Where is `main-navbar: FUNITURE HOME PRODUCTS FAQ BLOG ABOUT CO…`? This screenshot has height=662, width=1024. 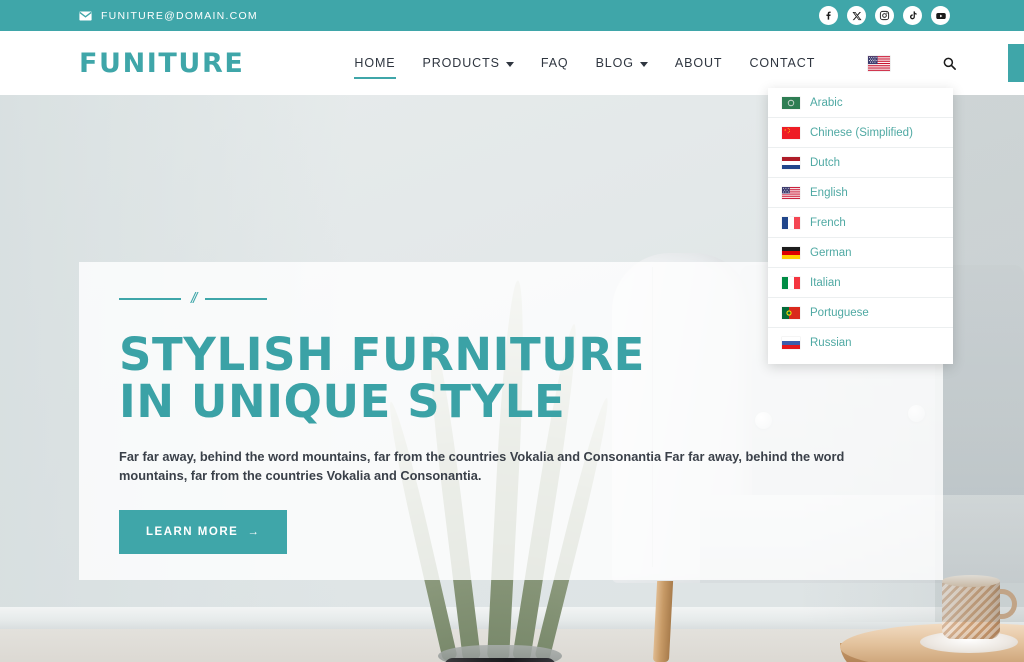 main-navbar: FUNITURE HOME PRODUCTS FAQ BLOG ABOUT CO… is located at coordinates (512, 63).